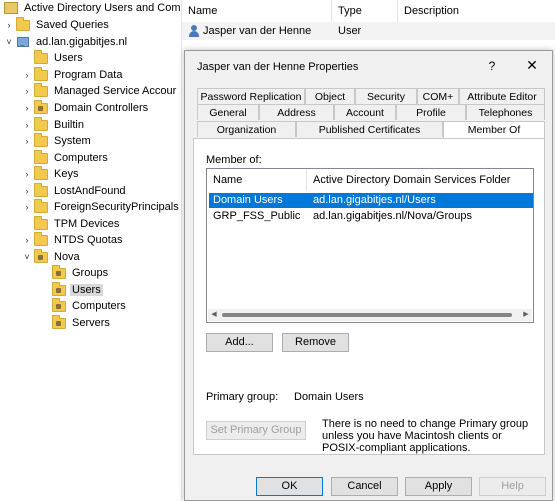 This screenshot has width=555, height=501. What do you see at coordinates (365, 11) in the screenshot?
I see `column-header-type: Type` at bounding box center [365, 11].